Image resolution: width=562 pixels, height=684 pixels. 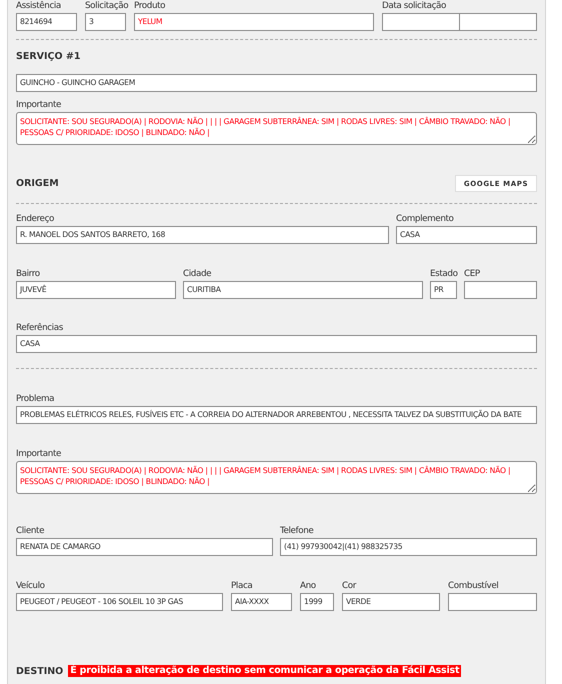 I want to click on field-label: Veículo, so click(x=30, y=586).